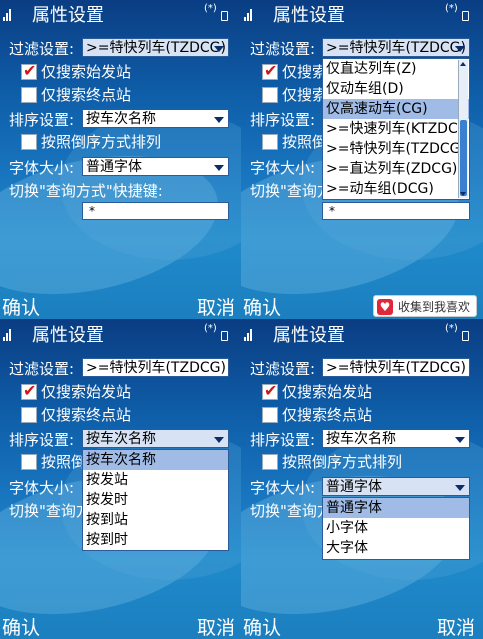 The width and height of the screenshot is (483, 639). Describe the element at coordinates (396, 169) in the screenshot. I see `filter-option: >=直达列车(ZDCG)` at that location.